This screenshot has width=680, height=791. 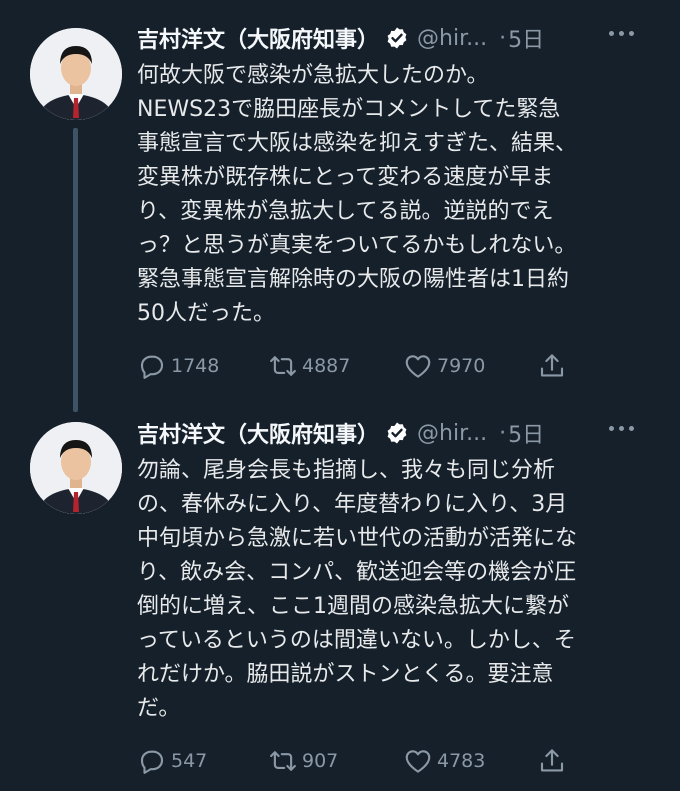 What do you see at coordinates (353, 279) in the screenshot?
I see `tweet-text-line: 緊急事態宣言解除時の大阪の陽性者は1日約` at bounding box center [353, 279].